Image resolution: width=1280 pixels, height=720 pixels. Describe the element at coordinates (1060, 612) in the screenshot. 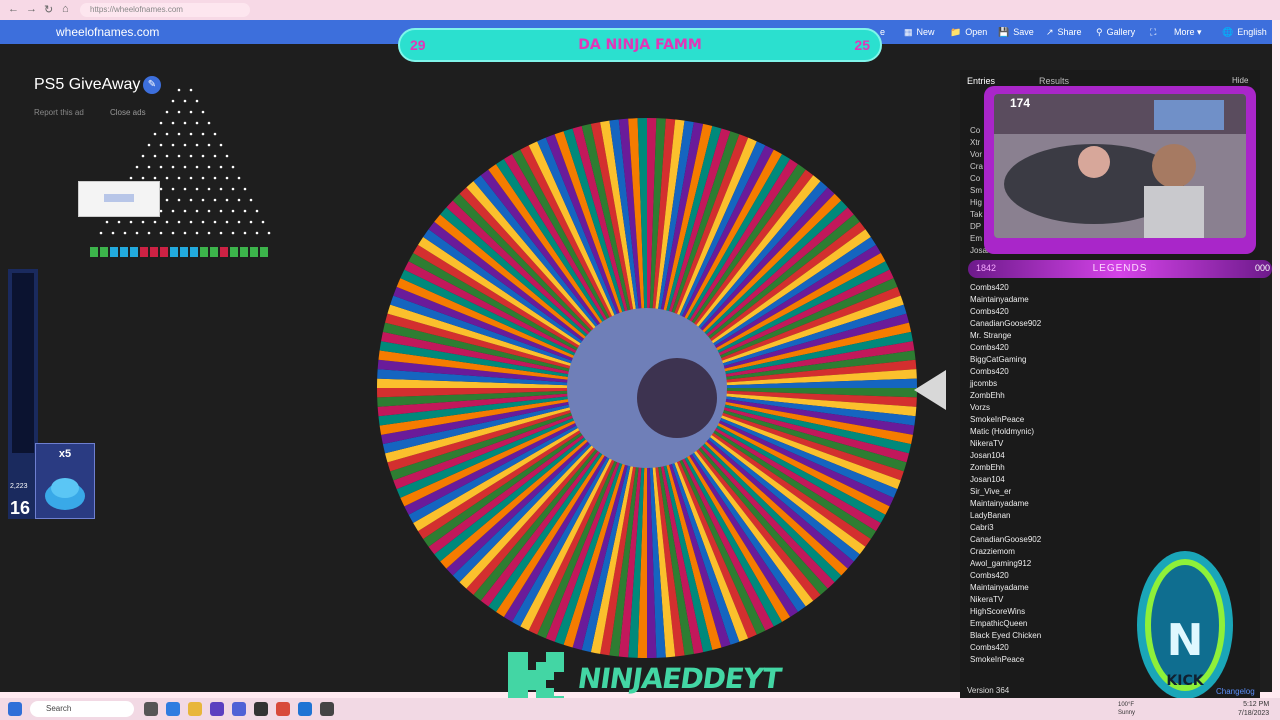

I see `entry-item: HighScoreWins` at that location.